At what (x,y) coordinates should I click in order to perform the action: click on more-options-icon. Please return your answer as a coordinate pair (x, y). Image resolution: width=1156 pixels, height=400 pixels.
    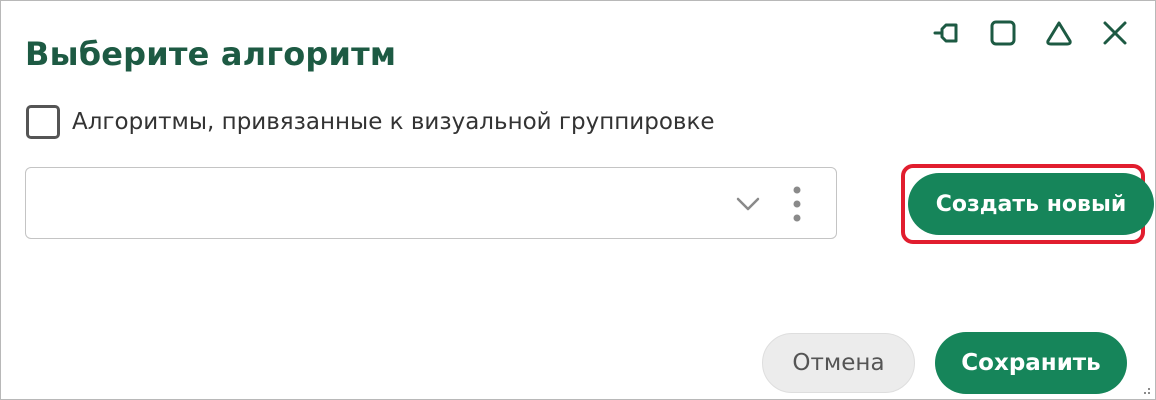
    Looking at the image, I should click on (797, 204).